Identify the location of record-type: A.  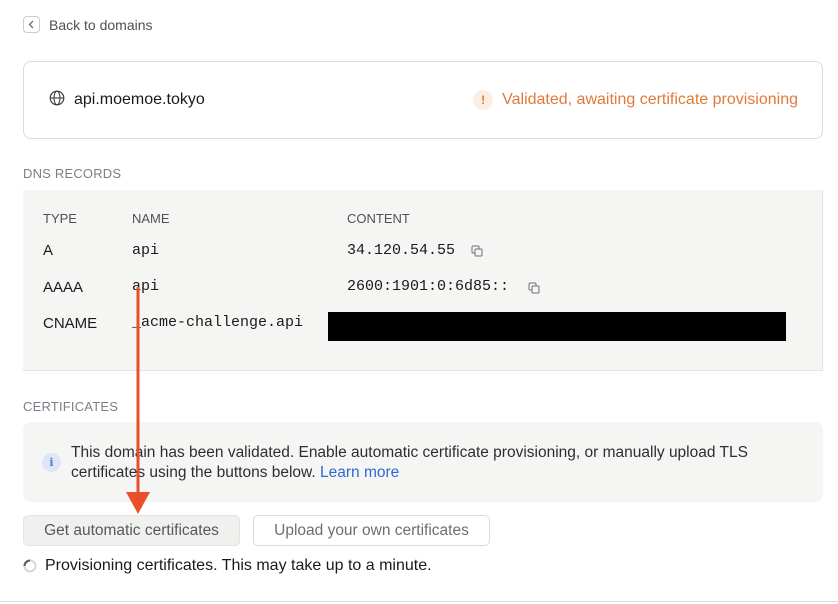
(48, 250).